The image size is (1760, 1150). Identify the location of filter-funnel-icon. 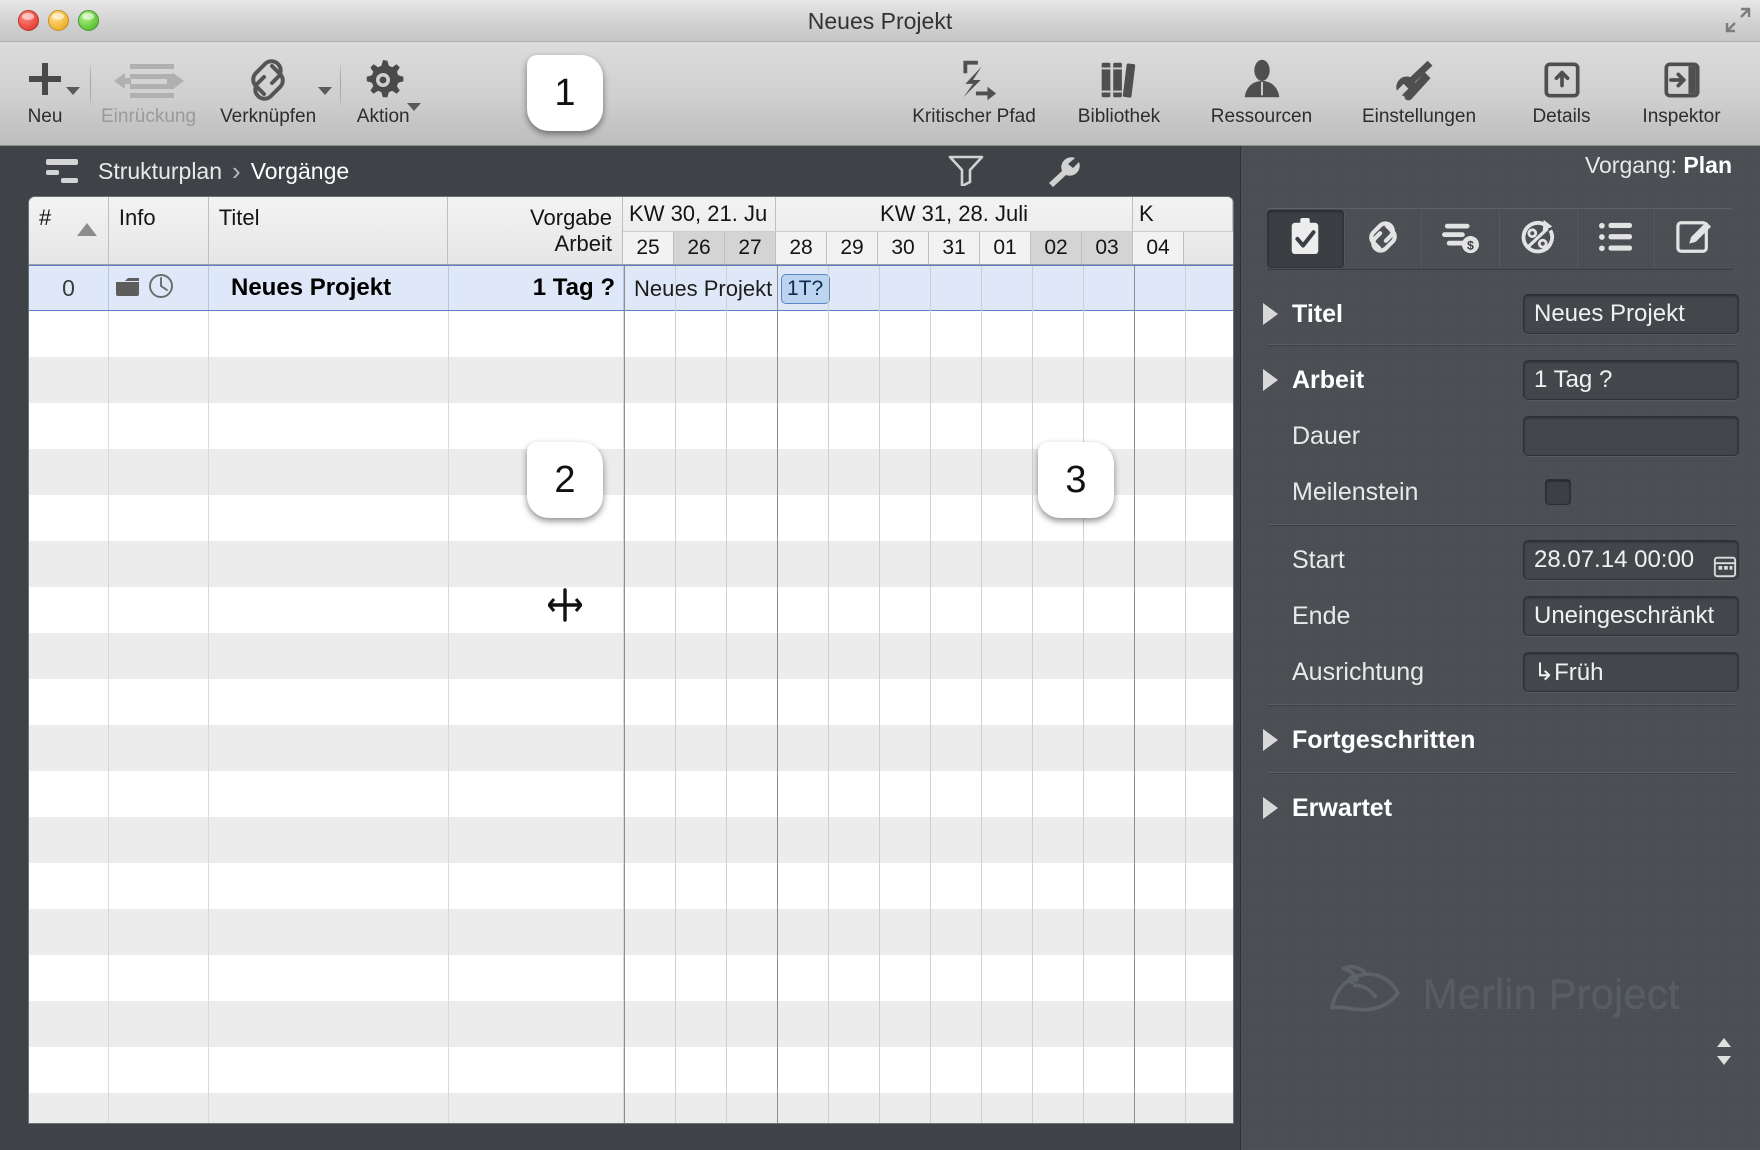
(966, 173).